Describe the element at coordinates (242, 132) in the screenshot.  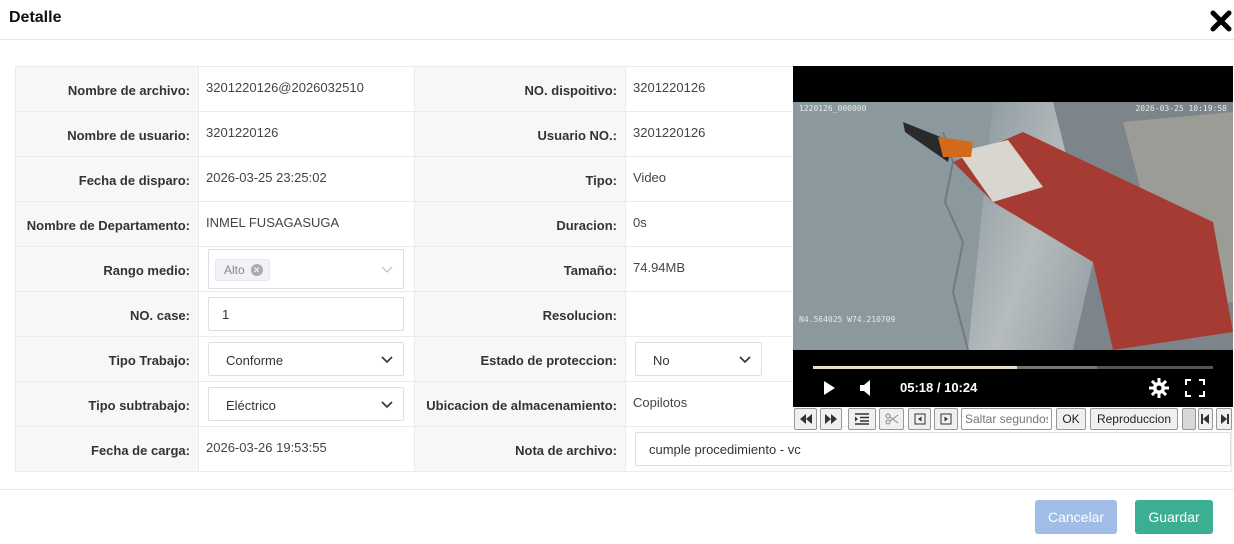
I see `value-user-name: 3201220126` at that location.